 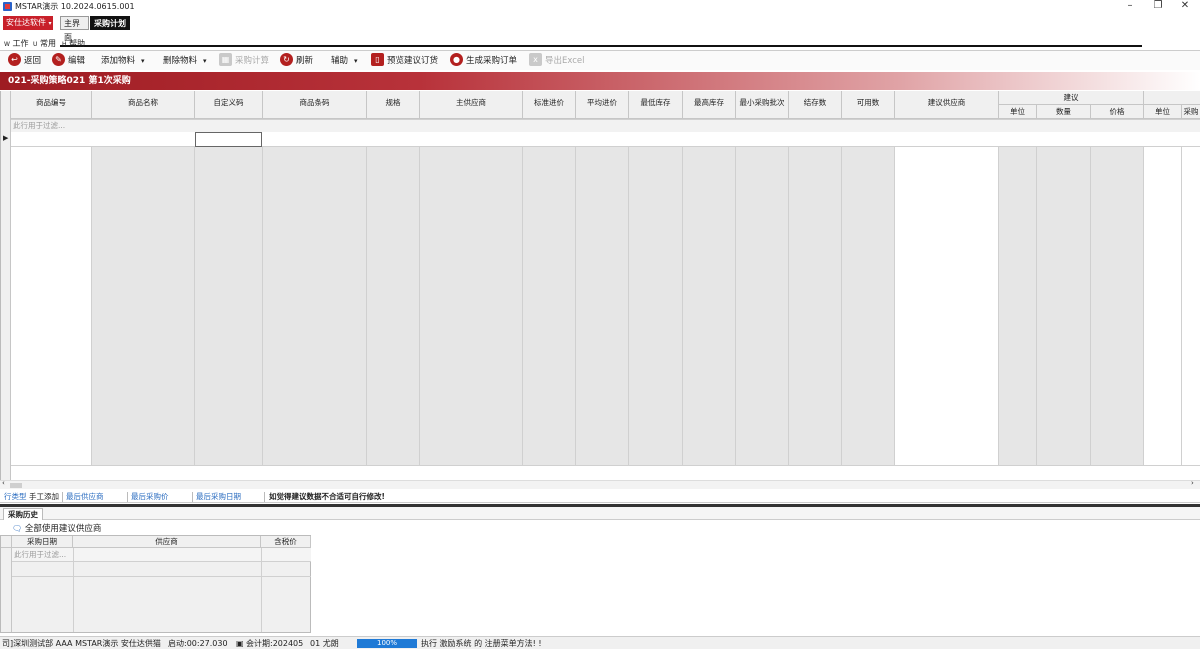 What do you see at coordinates (1018, 112) in the screenshot?
I see `col-header-suggest-unit: 单位` at bounding box center [1018, 112].